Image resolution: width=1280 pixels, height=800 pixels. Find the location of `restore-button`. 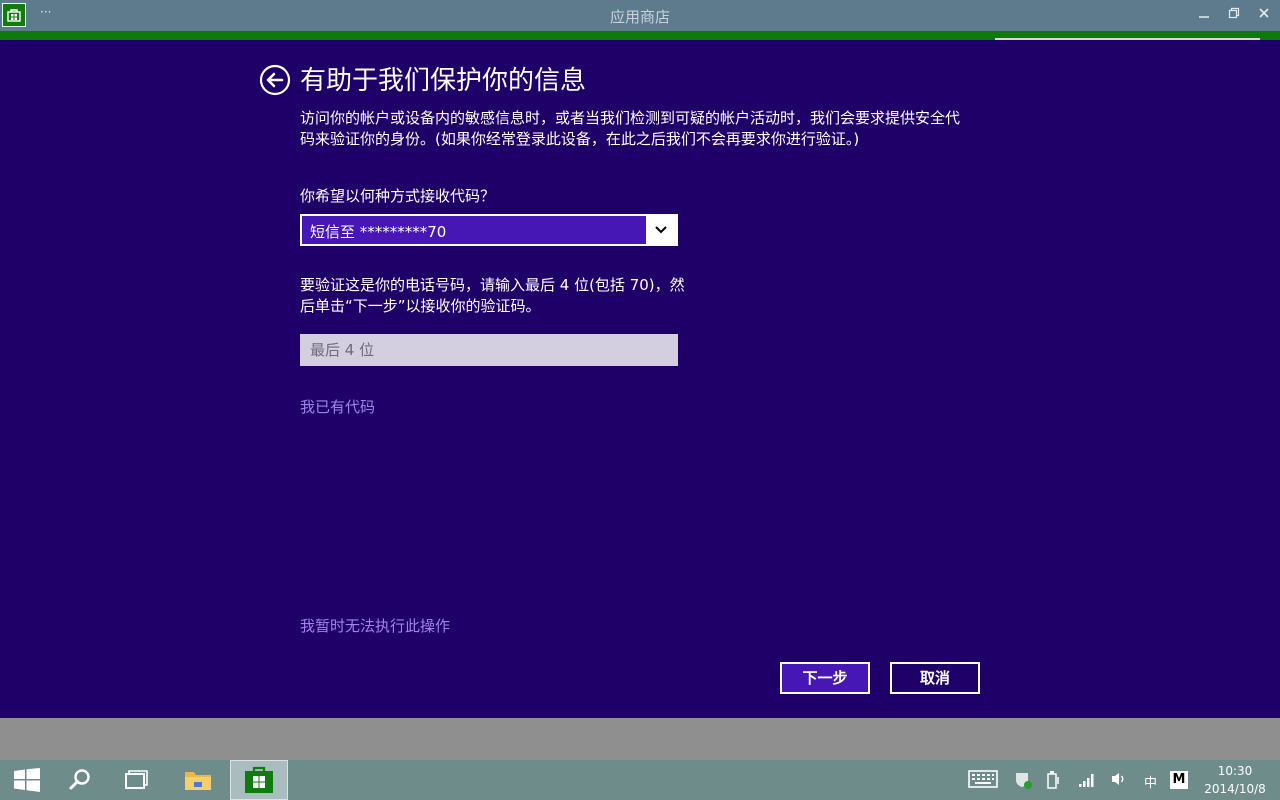

restore-button is located at coordinates (1234, 15).